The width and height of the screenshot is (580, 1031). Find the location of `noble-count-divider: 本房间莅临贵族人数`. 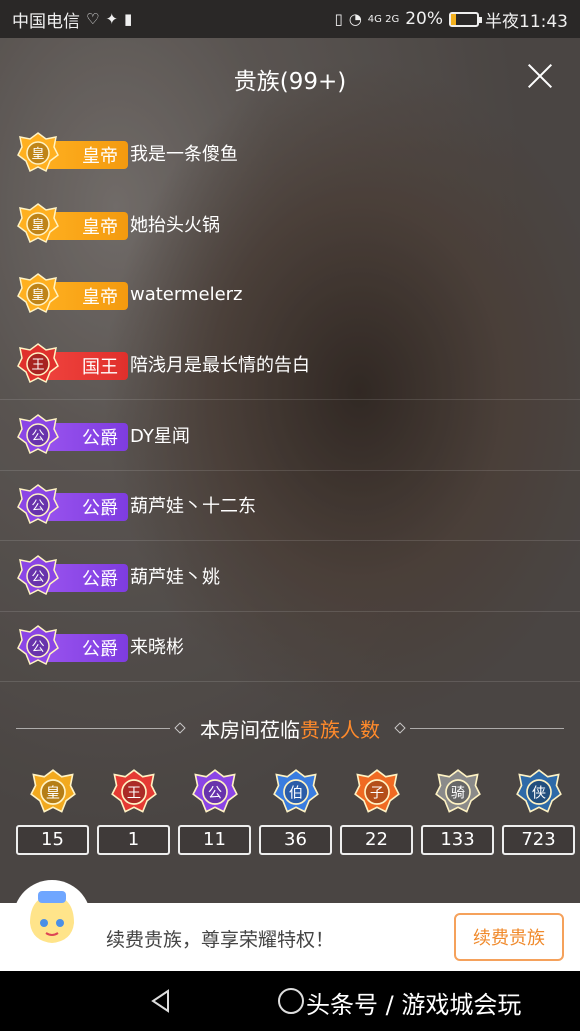

noble-count-divider: 本房间莅临贵族人数 is located at coordinates (290, 728).